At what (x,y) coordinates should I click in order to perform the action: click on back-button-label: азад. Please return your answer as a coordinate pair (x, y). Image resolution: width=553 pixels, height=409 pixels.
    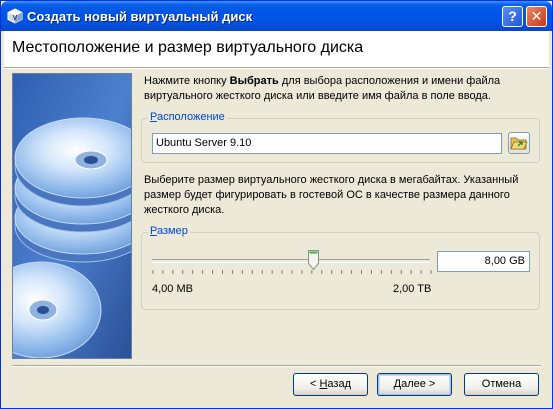
    Looking at the image, I should click on (339, 384).